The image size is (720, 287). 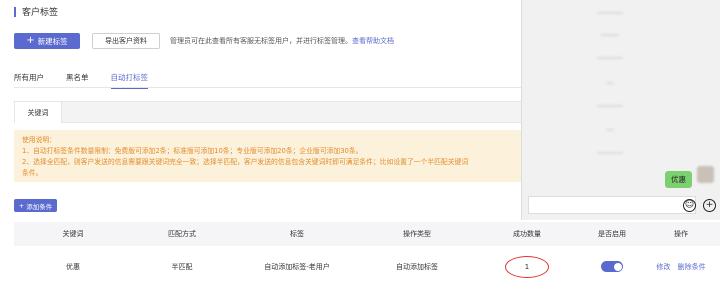 What do you see at coordinates (126, 41) in the screenshot?
I see `export-customer-button: 导出客户资料` at bounding box center [126, 41].